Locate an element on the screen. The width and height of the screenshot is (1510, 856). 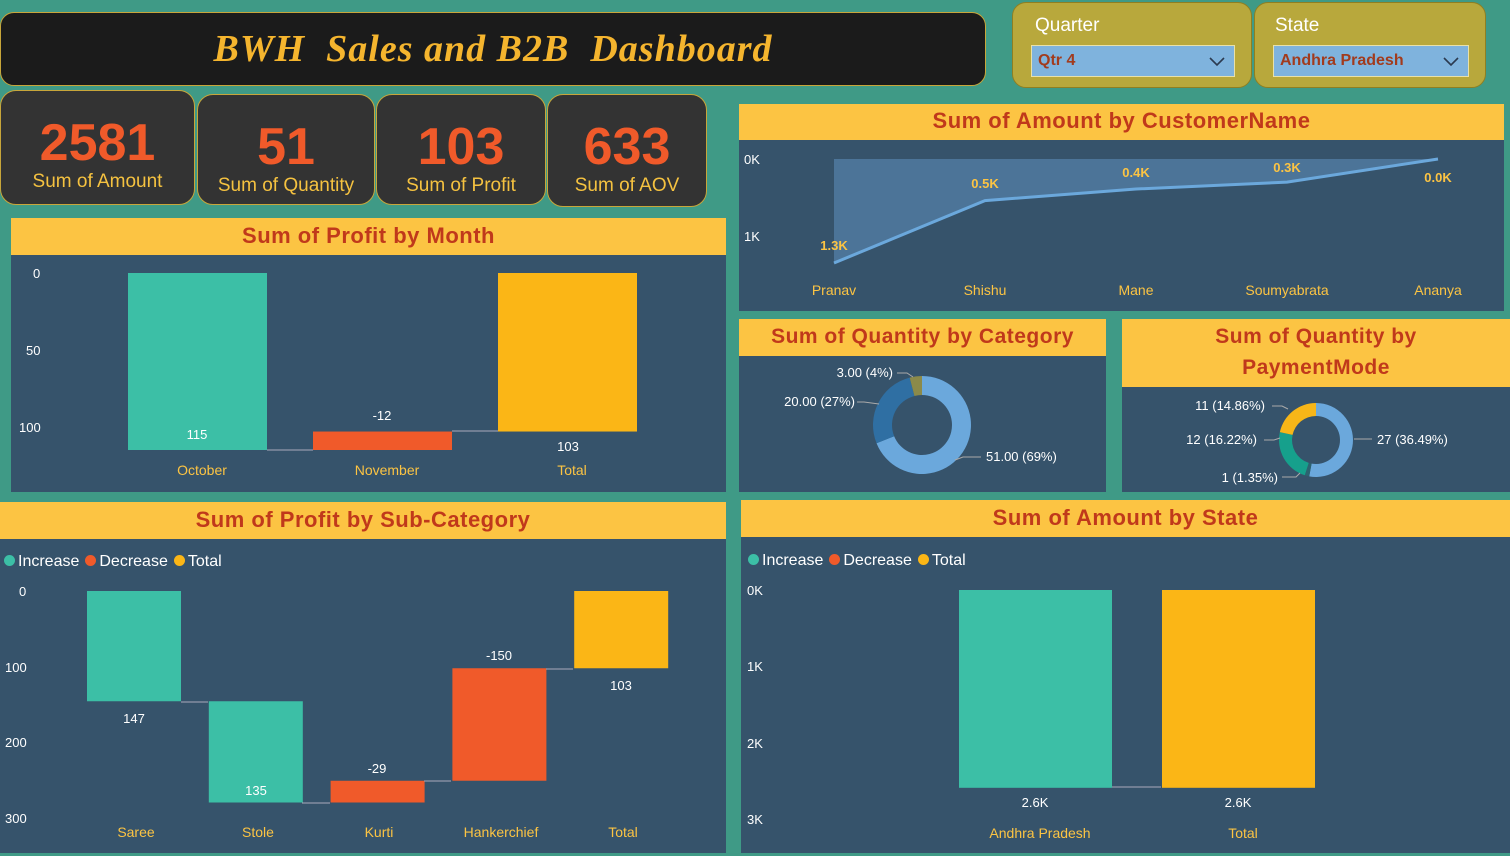
state-slicer: State Andhra Pradesh is located at coordinates (1370, 45).